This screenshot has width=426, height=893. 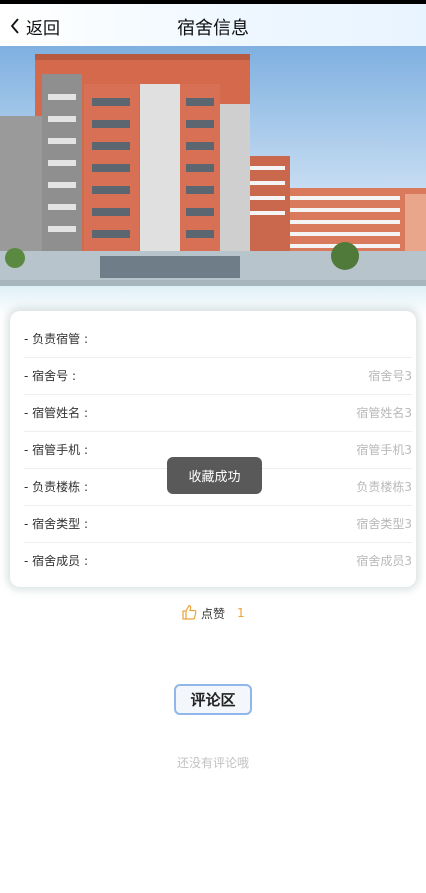 I want to click on info-label: - 负责宿管 :, so click(x=56, y=339).